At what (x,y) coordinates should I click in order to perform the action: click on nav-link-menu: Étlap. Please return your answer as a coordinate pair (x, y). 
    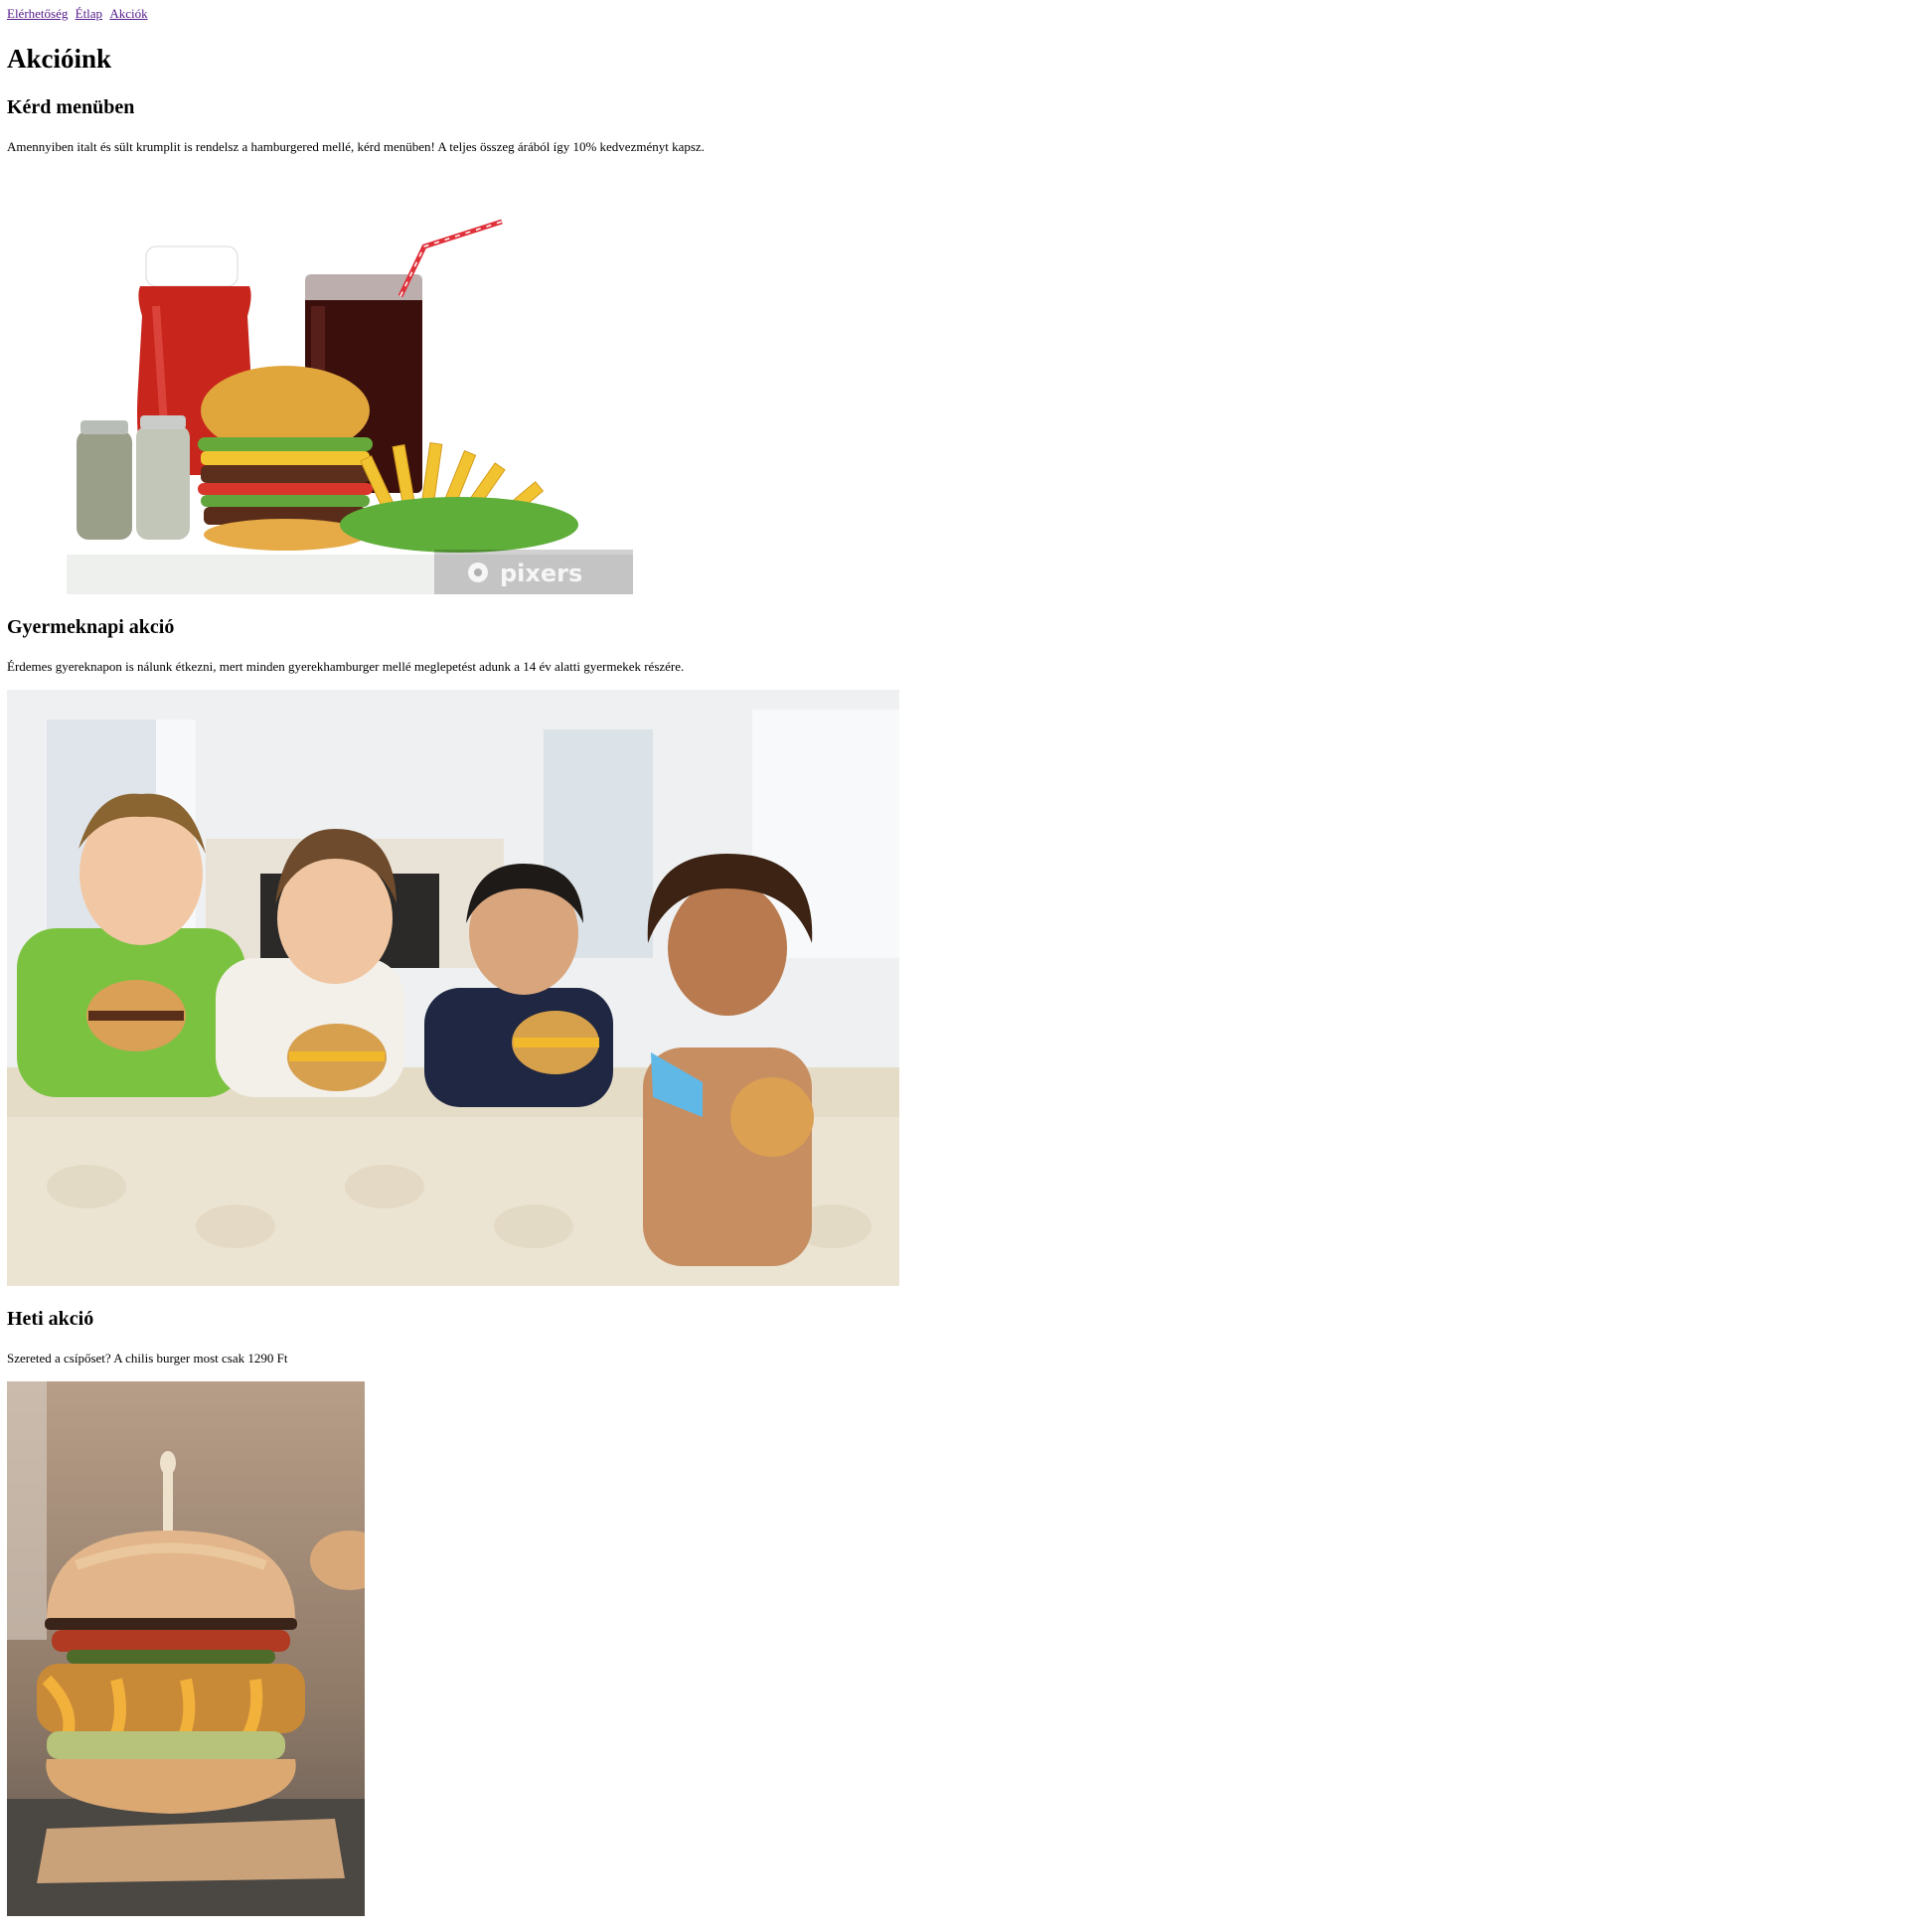
    Looking at the image, I should click on (89, 13).